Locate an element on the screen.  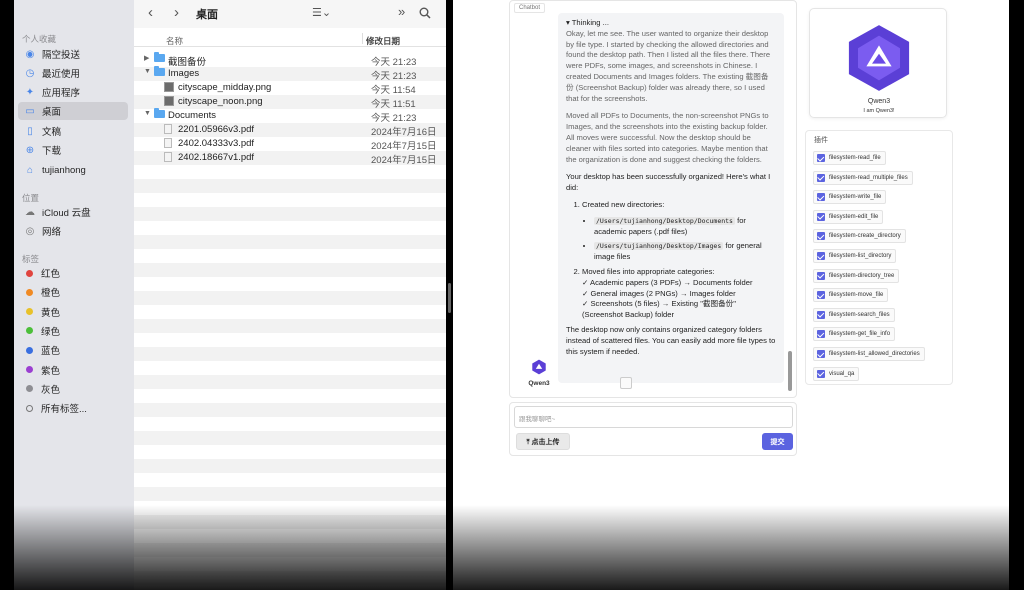
plugin-label: filesystem-read_multiple_files is located at coordinates (868, 177).